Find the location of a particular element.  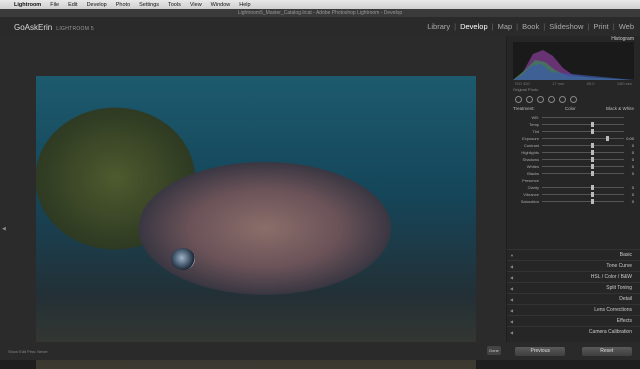

menu-window: Window is located at coordinates (221, 5).